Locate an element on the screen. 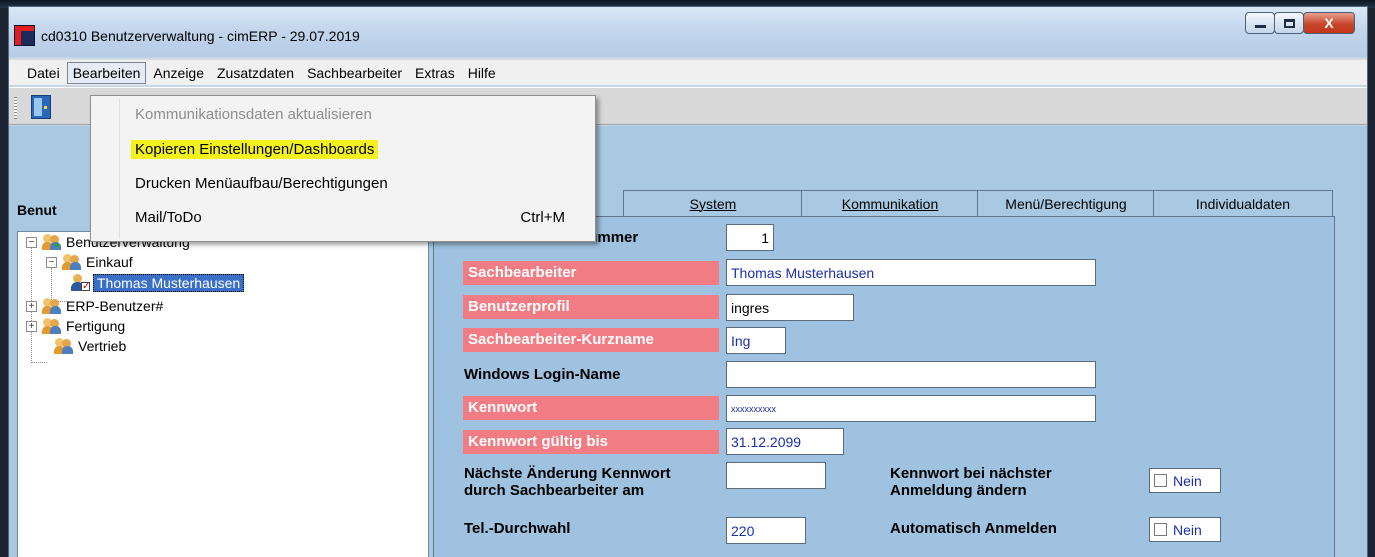  menu-extras: Extras is located at coordinates (435, 73).